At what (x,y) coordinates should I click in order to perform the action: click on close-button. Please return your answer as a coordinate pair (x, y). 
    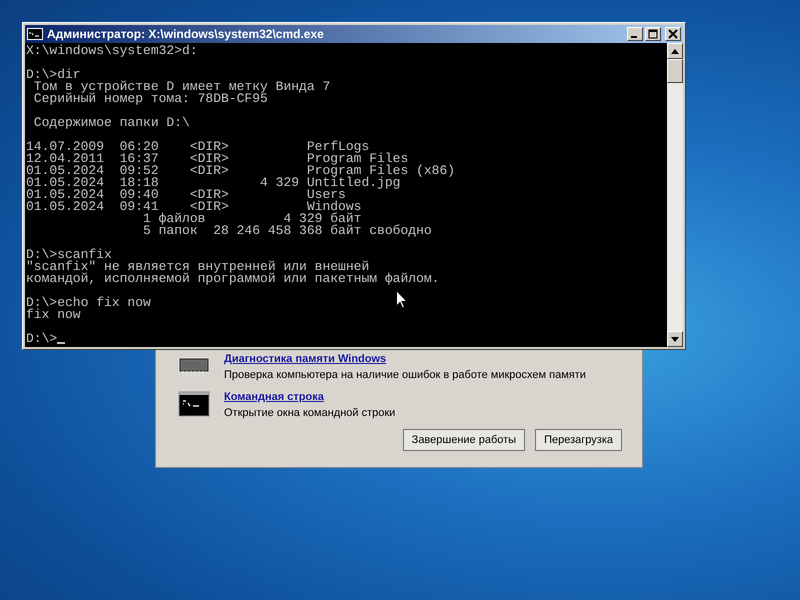
    Looking at the image, I should click on (673, 34).